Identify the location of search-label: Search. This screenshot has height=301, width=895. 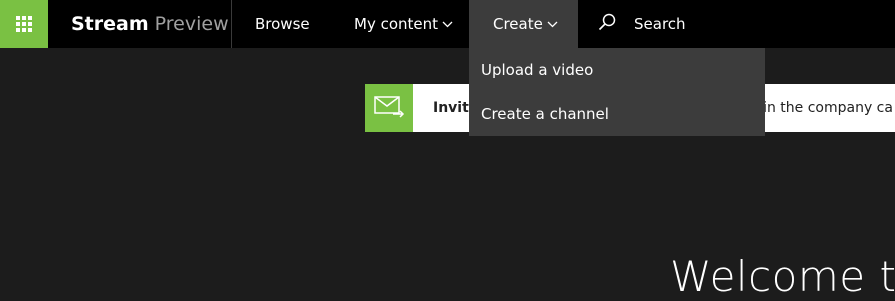
(660, 24).